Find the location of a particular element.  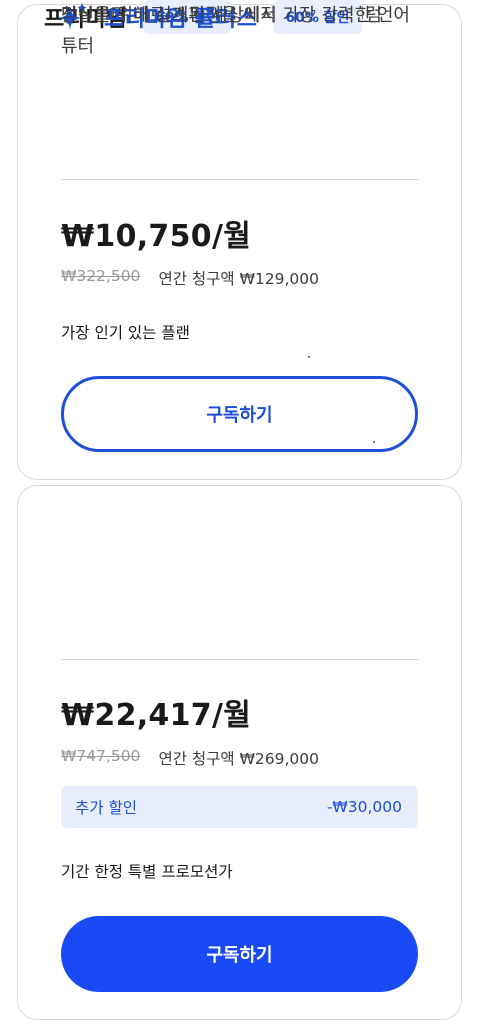

original-price: ₩747,500 is located at coordinates (101, 756).